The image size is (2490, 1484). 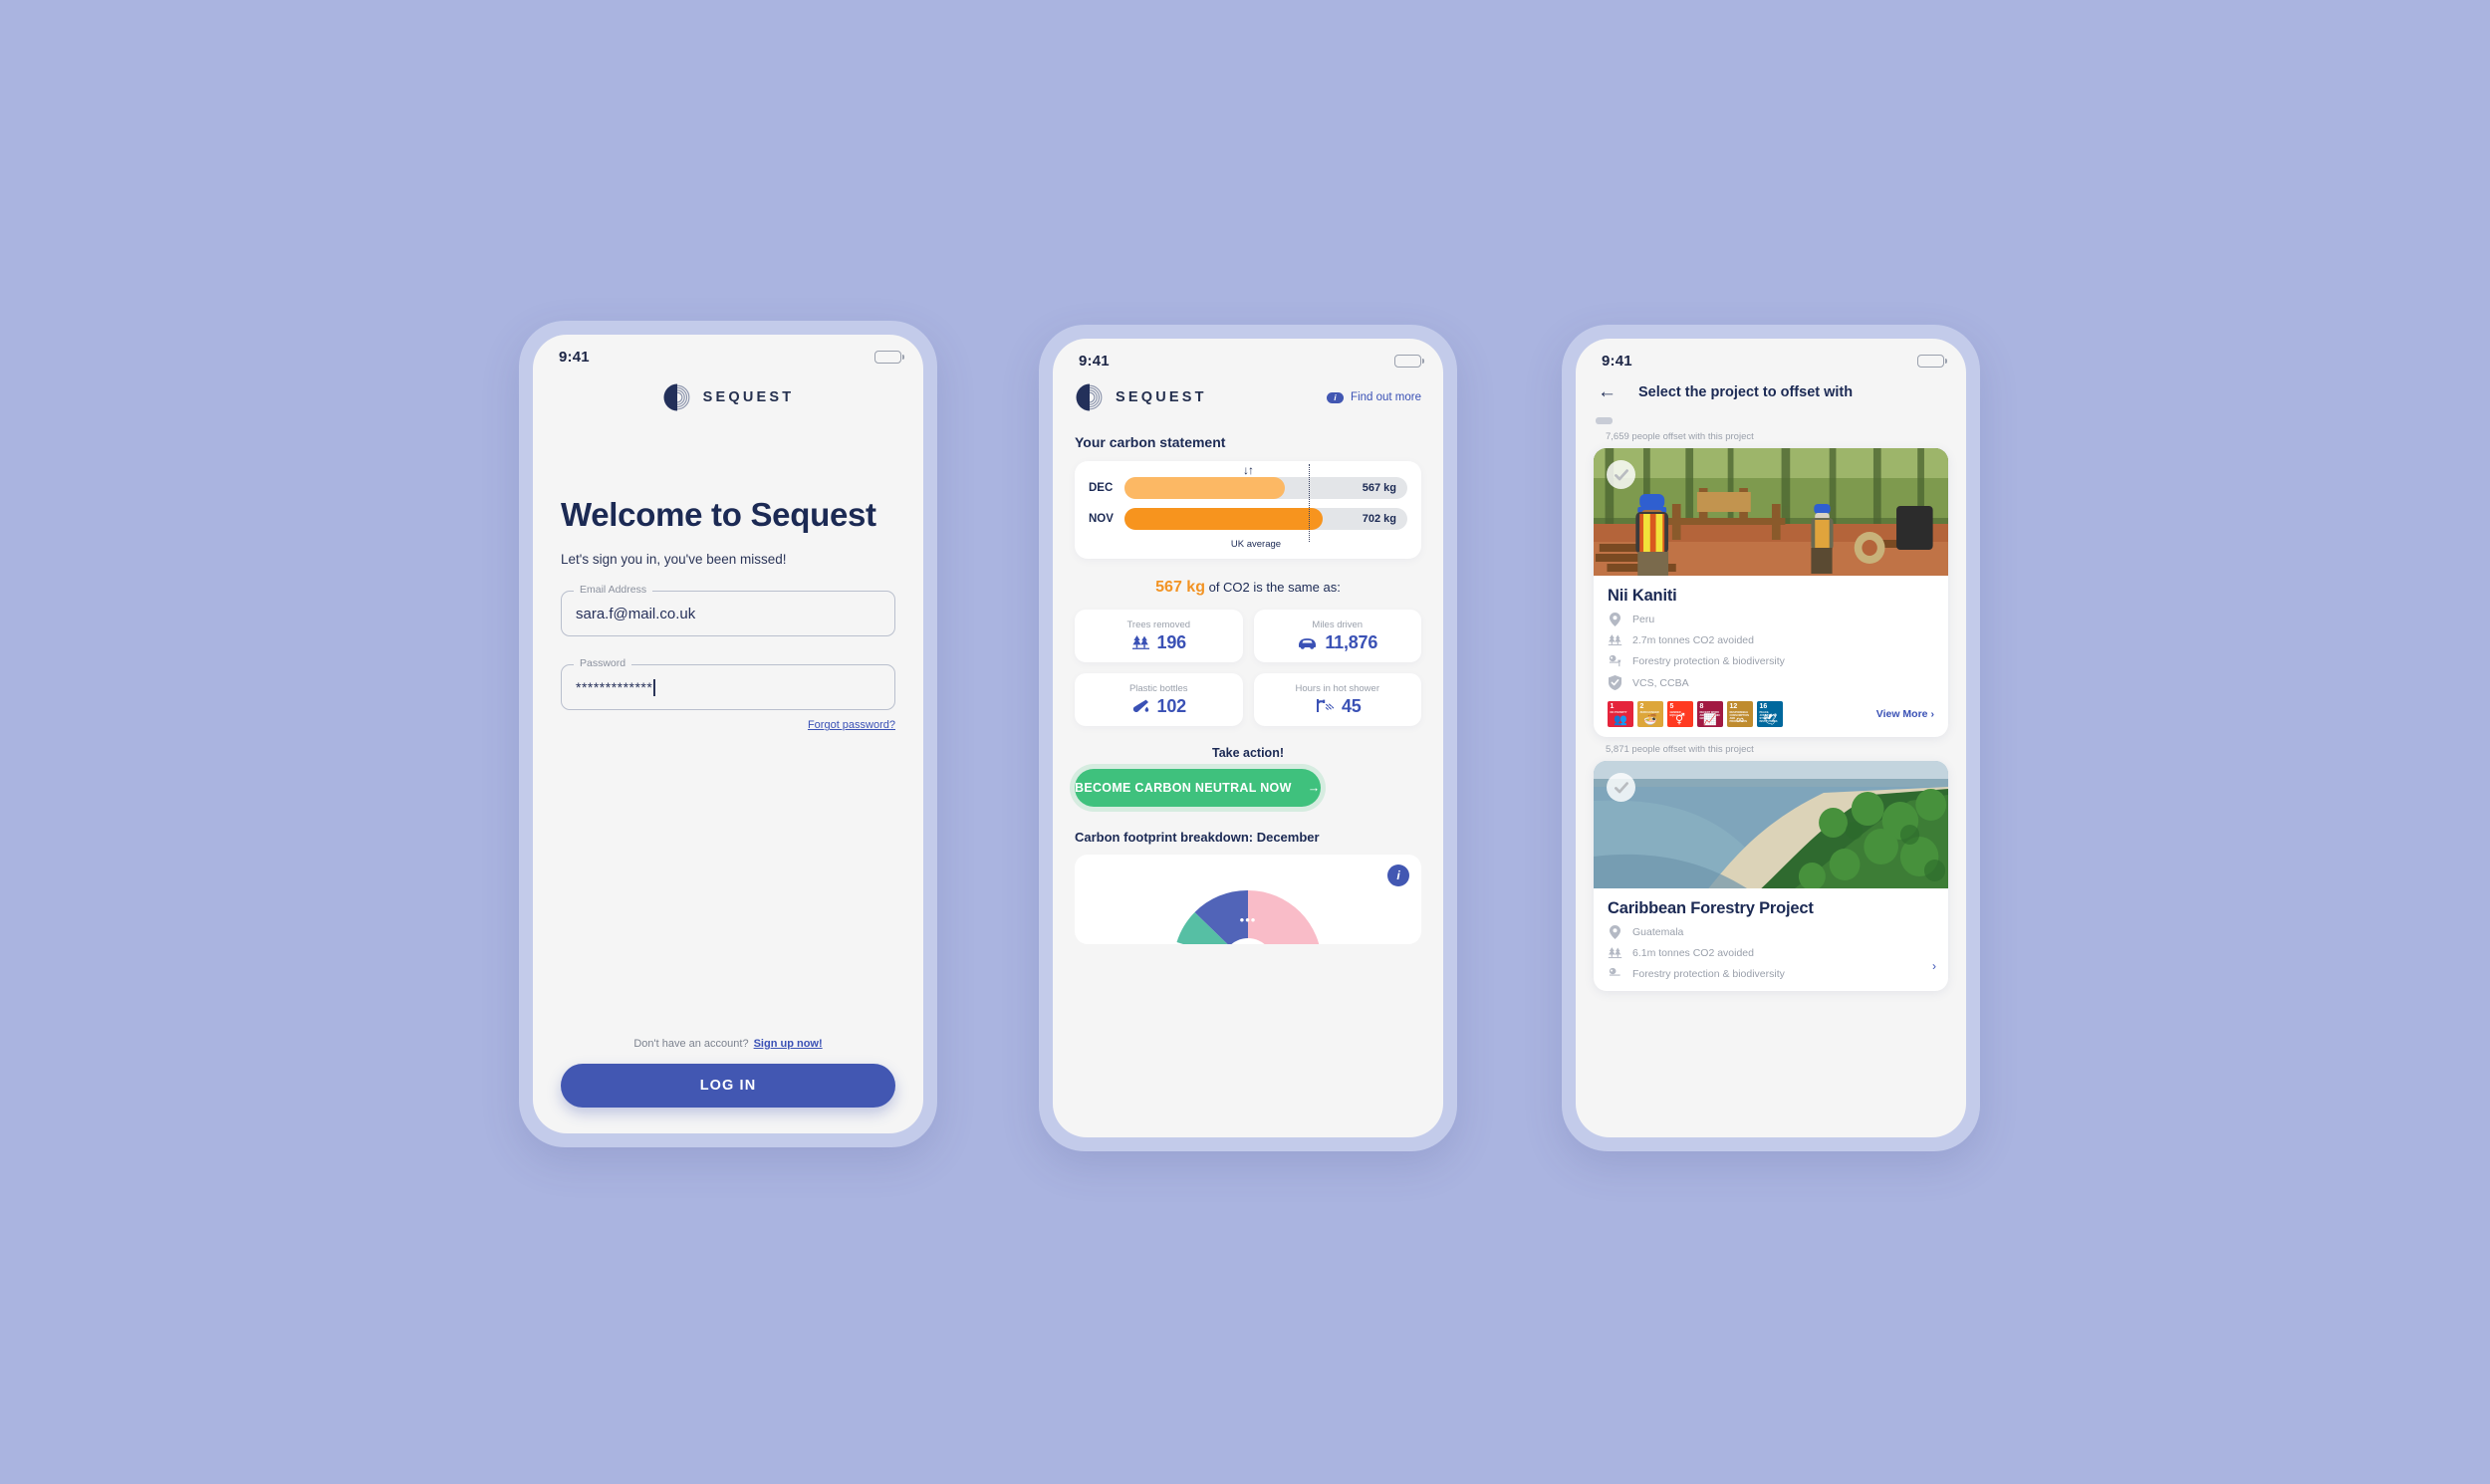 What do you see at coordinates (654, 687) in the screenshot?
I see `text-caret` at bounding box center [654, 687].